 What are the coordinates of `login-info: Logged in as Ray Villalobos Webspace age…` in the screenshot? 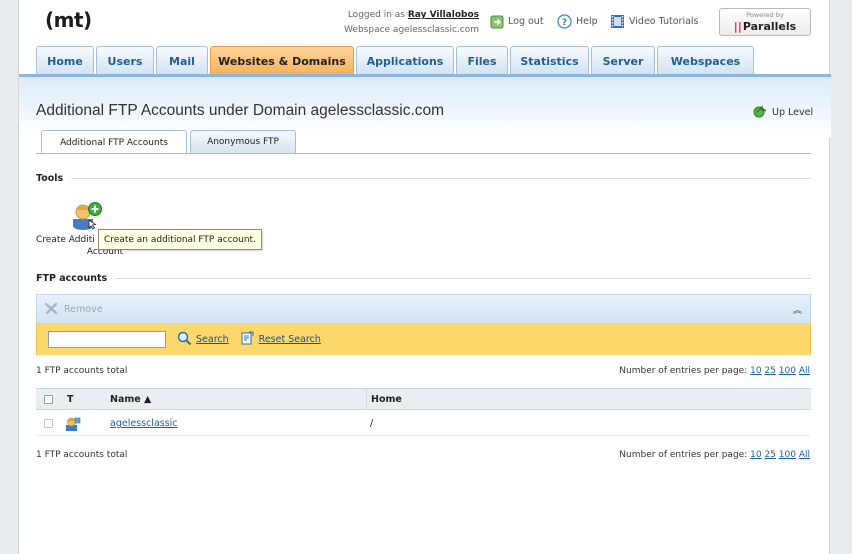 It's located at (399, 23).